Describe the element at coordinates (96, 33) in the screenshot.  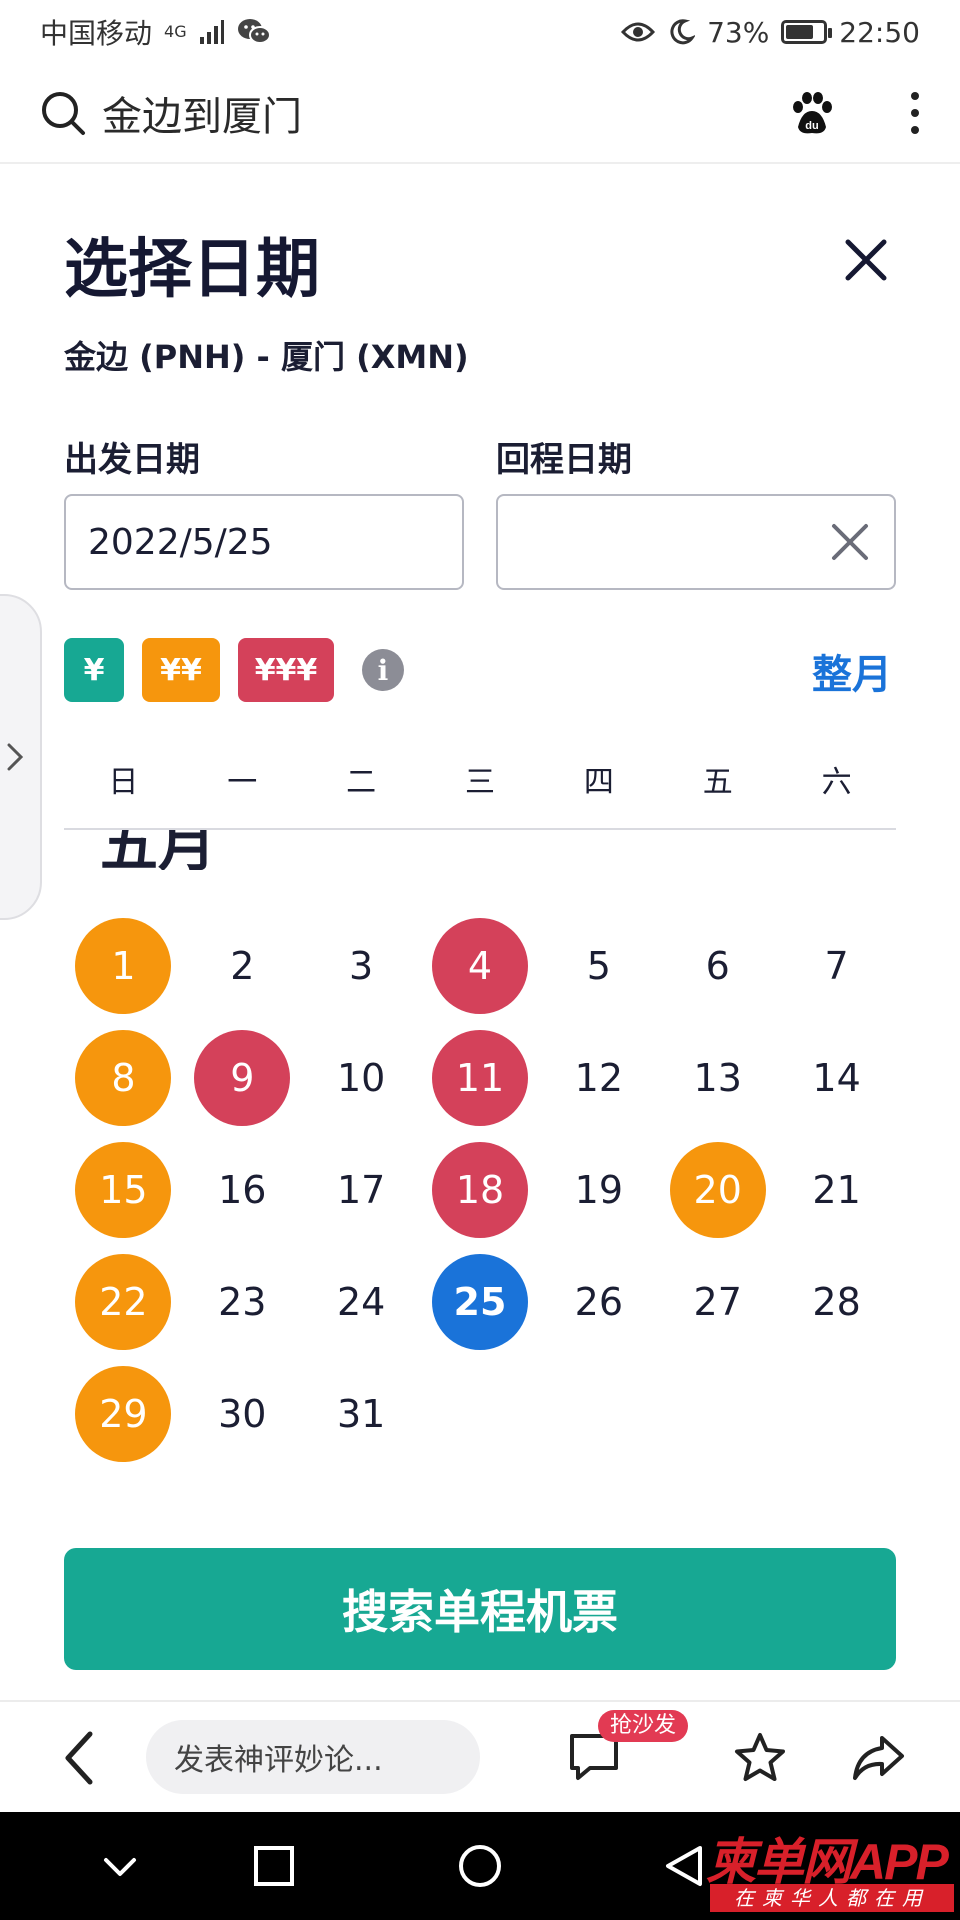
I see `carrier-name: 中国移动` at that location.